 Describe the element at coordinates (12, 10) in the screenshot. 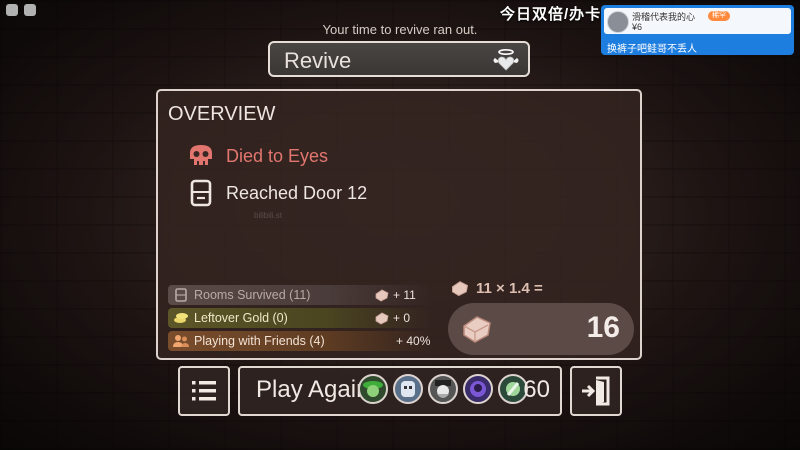

I see `roblox-menu-icon` at that location.